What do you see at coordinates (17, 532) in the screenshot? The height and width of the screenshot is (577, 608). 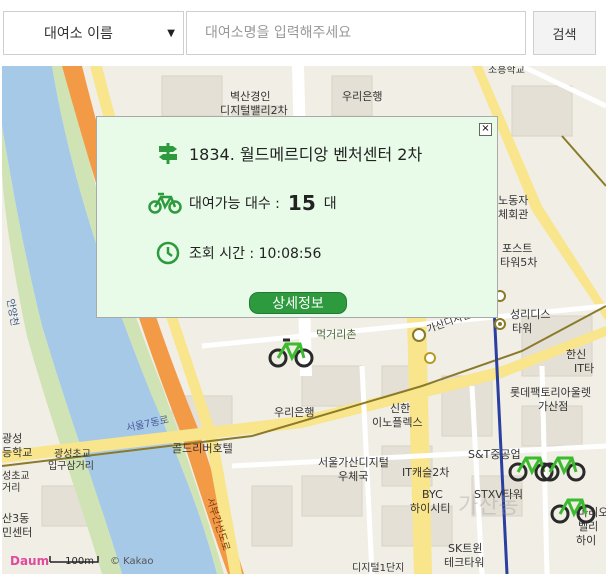 I see `map-label: 민센터` at bounding box center [17, 532].